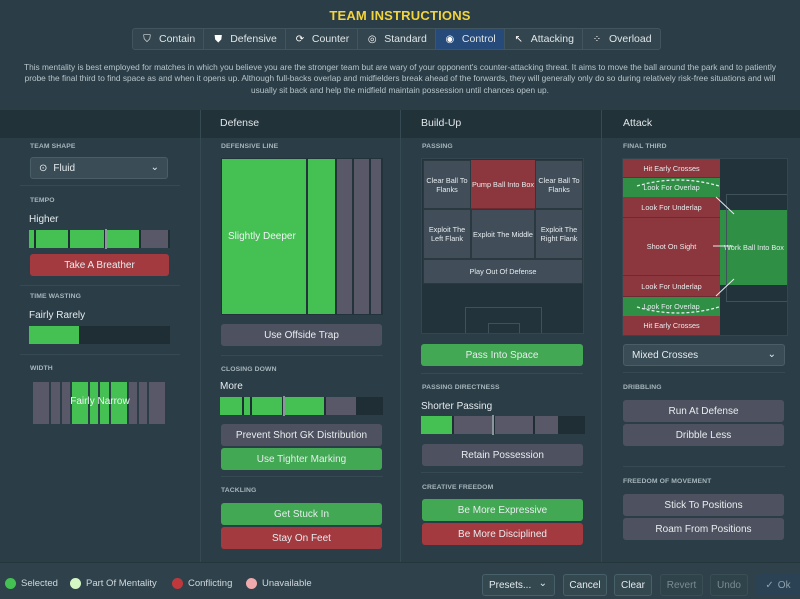 Image resolution: width=800 pixels, height=599 pixels. I want to click on stay-on-feet-button: Stay On Feet, so click(301, 538).